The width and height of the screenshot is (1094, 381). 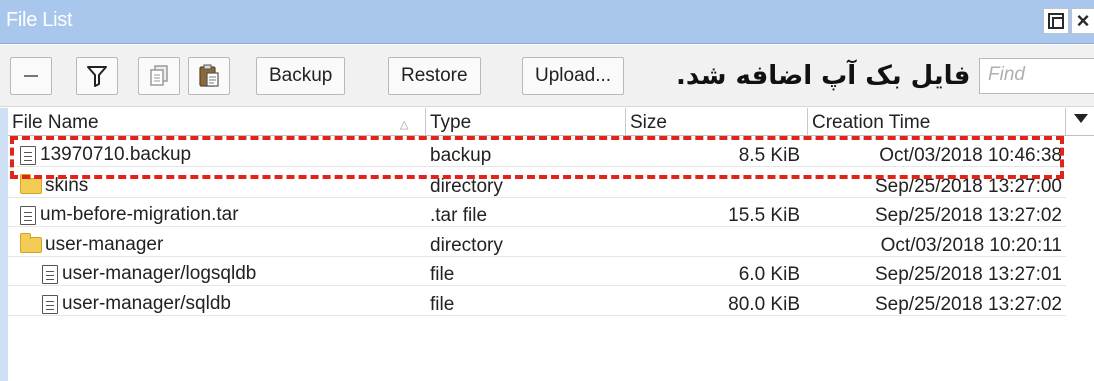 I want to click on find-input: Find, so click(x=1036, y=76).